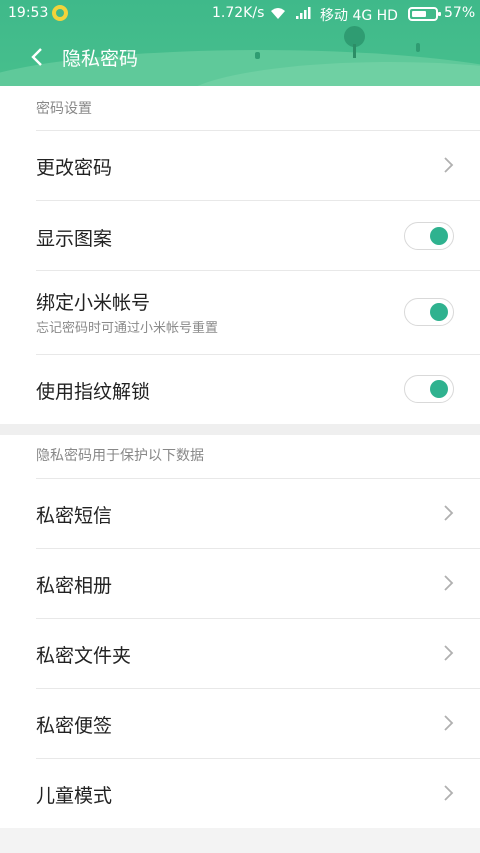 This screenshot has width=480, height=853. I want to click on page-title: 隐私密码, so click(100, 59).